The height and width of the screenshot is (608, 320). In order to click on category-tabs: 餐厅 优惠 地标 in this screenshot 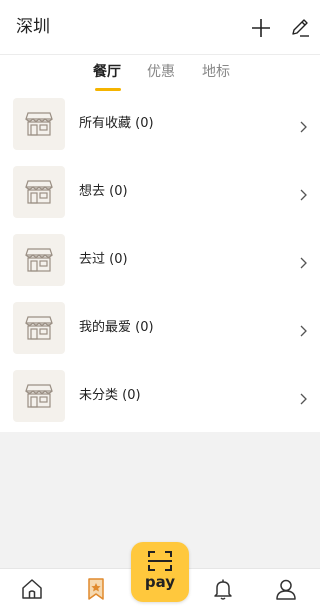, I will do `click(160, 72)`.